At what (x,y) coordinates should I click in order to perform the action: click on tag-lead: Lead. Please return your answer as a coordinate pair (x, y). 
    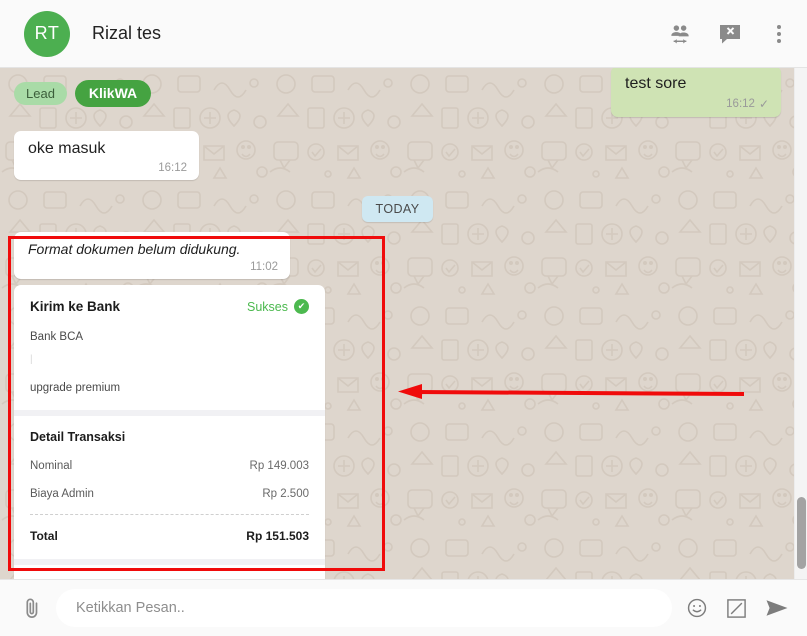
    Looking at the image, I should click on (40, 93).